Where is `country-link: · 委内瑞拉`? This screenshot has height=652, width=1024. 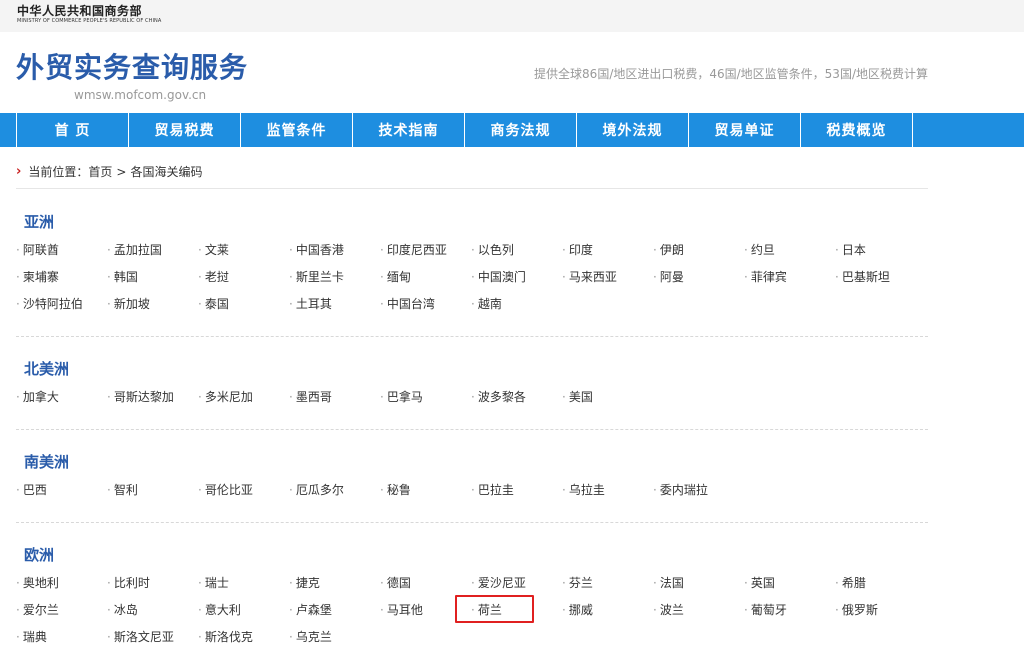 country-link: · 委内瑞拉 is located at coordinates (698, 490).